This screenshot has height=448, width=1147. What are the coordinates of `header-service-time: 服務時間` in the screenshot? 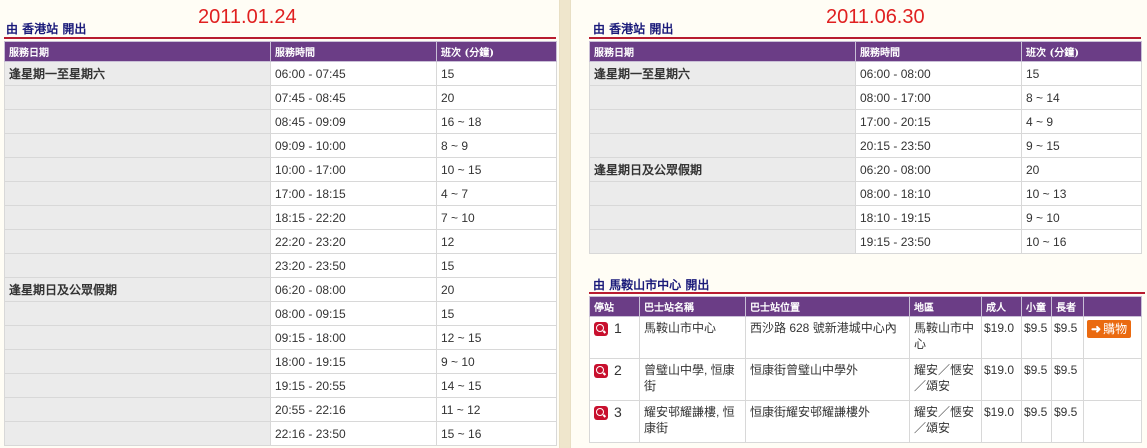 It's located at (938, 51).